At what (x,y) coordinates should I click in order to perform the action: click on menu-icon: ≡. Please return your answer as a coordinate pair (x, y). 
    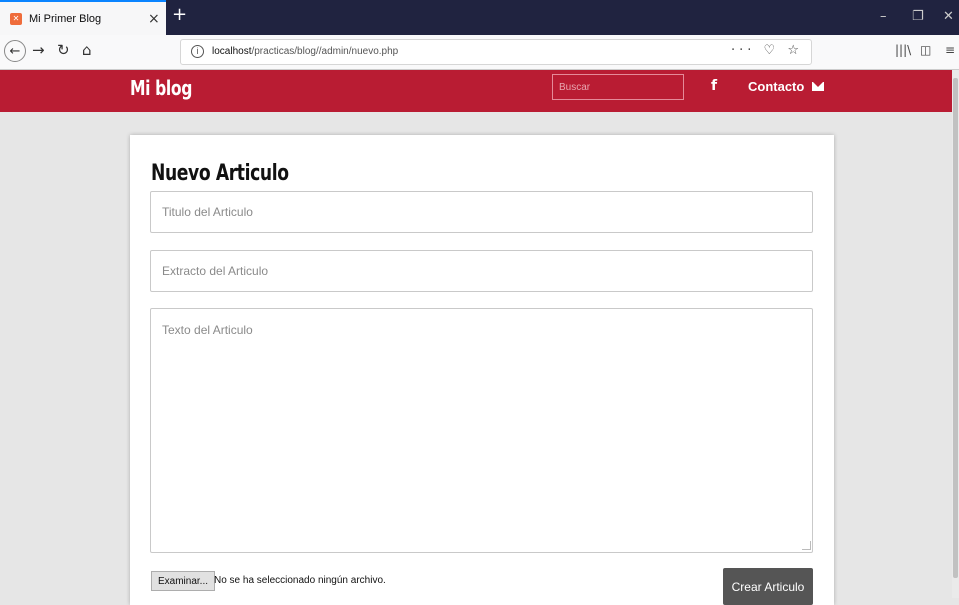
    Looking at the image, I should click on (950, 50).